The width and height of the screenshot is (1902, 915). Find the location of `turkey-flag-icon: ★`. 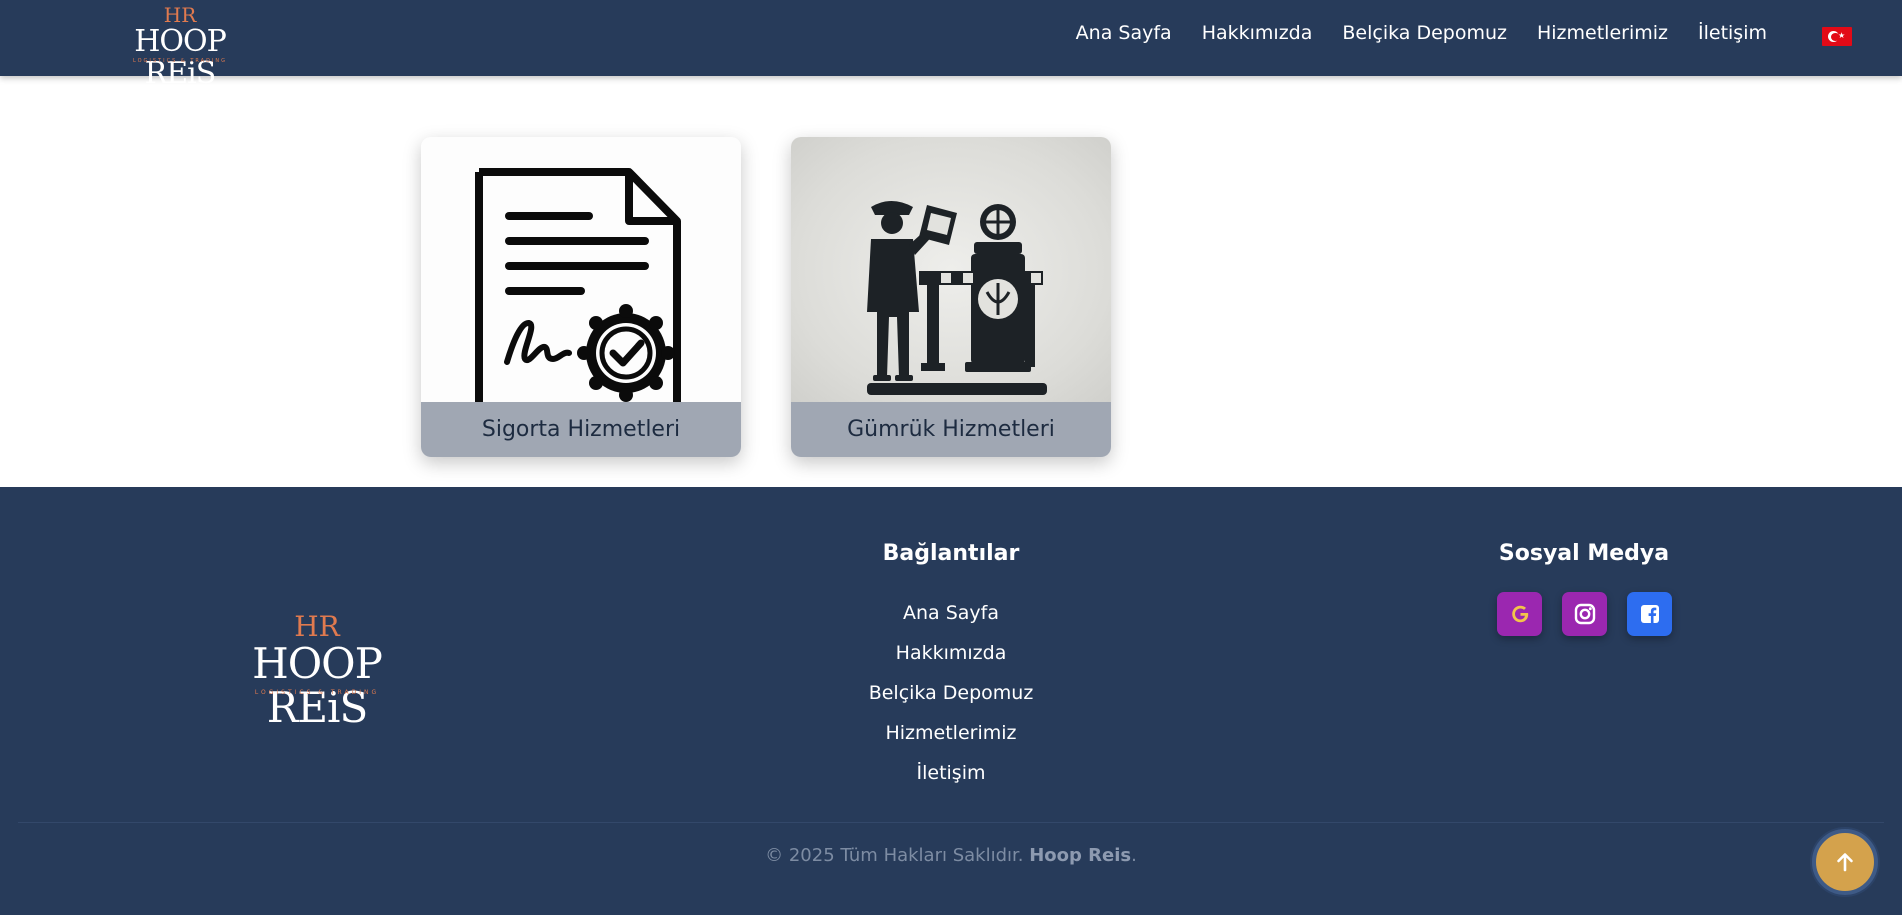

turkey-flag-icon: ★ is located at coordinates (1837, 36).